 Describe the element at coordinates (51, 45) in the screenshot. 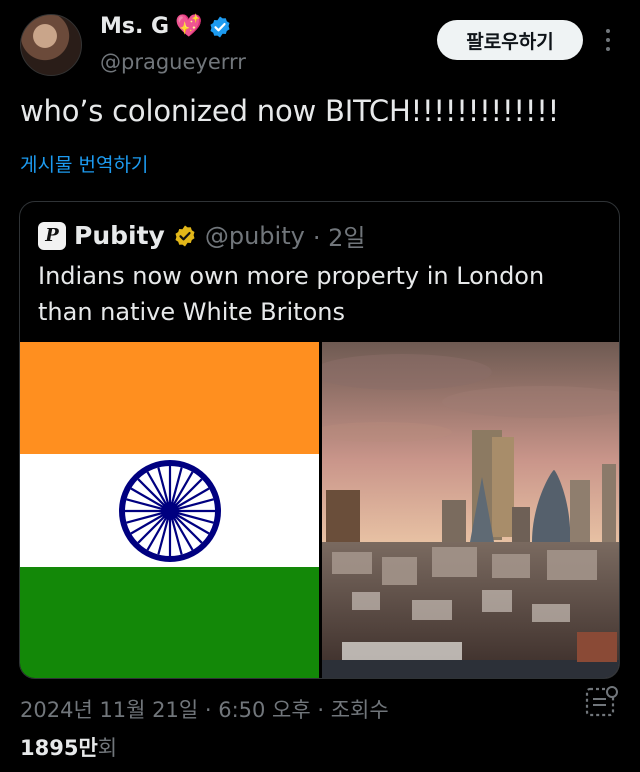

I see `author-avatar` at that location.